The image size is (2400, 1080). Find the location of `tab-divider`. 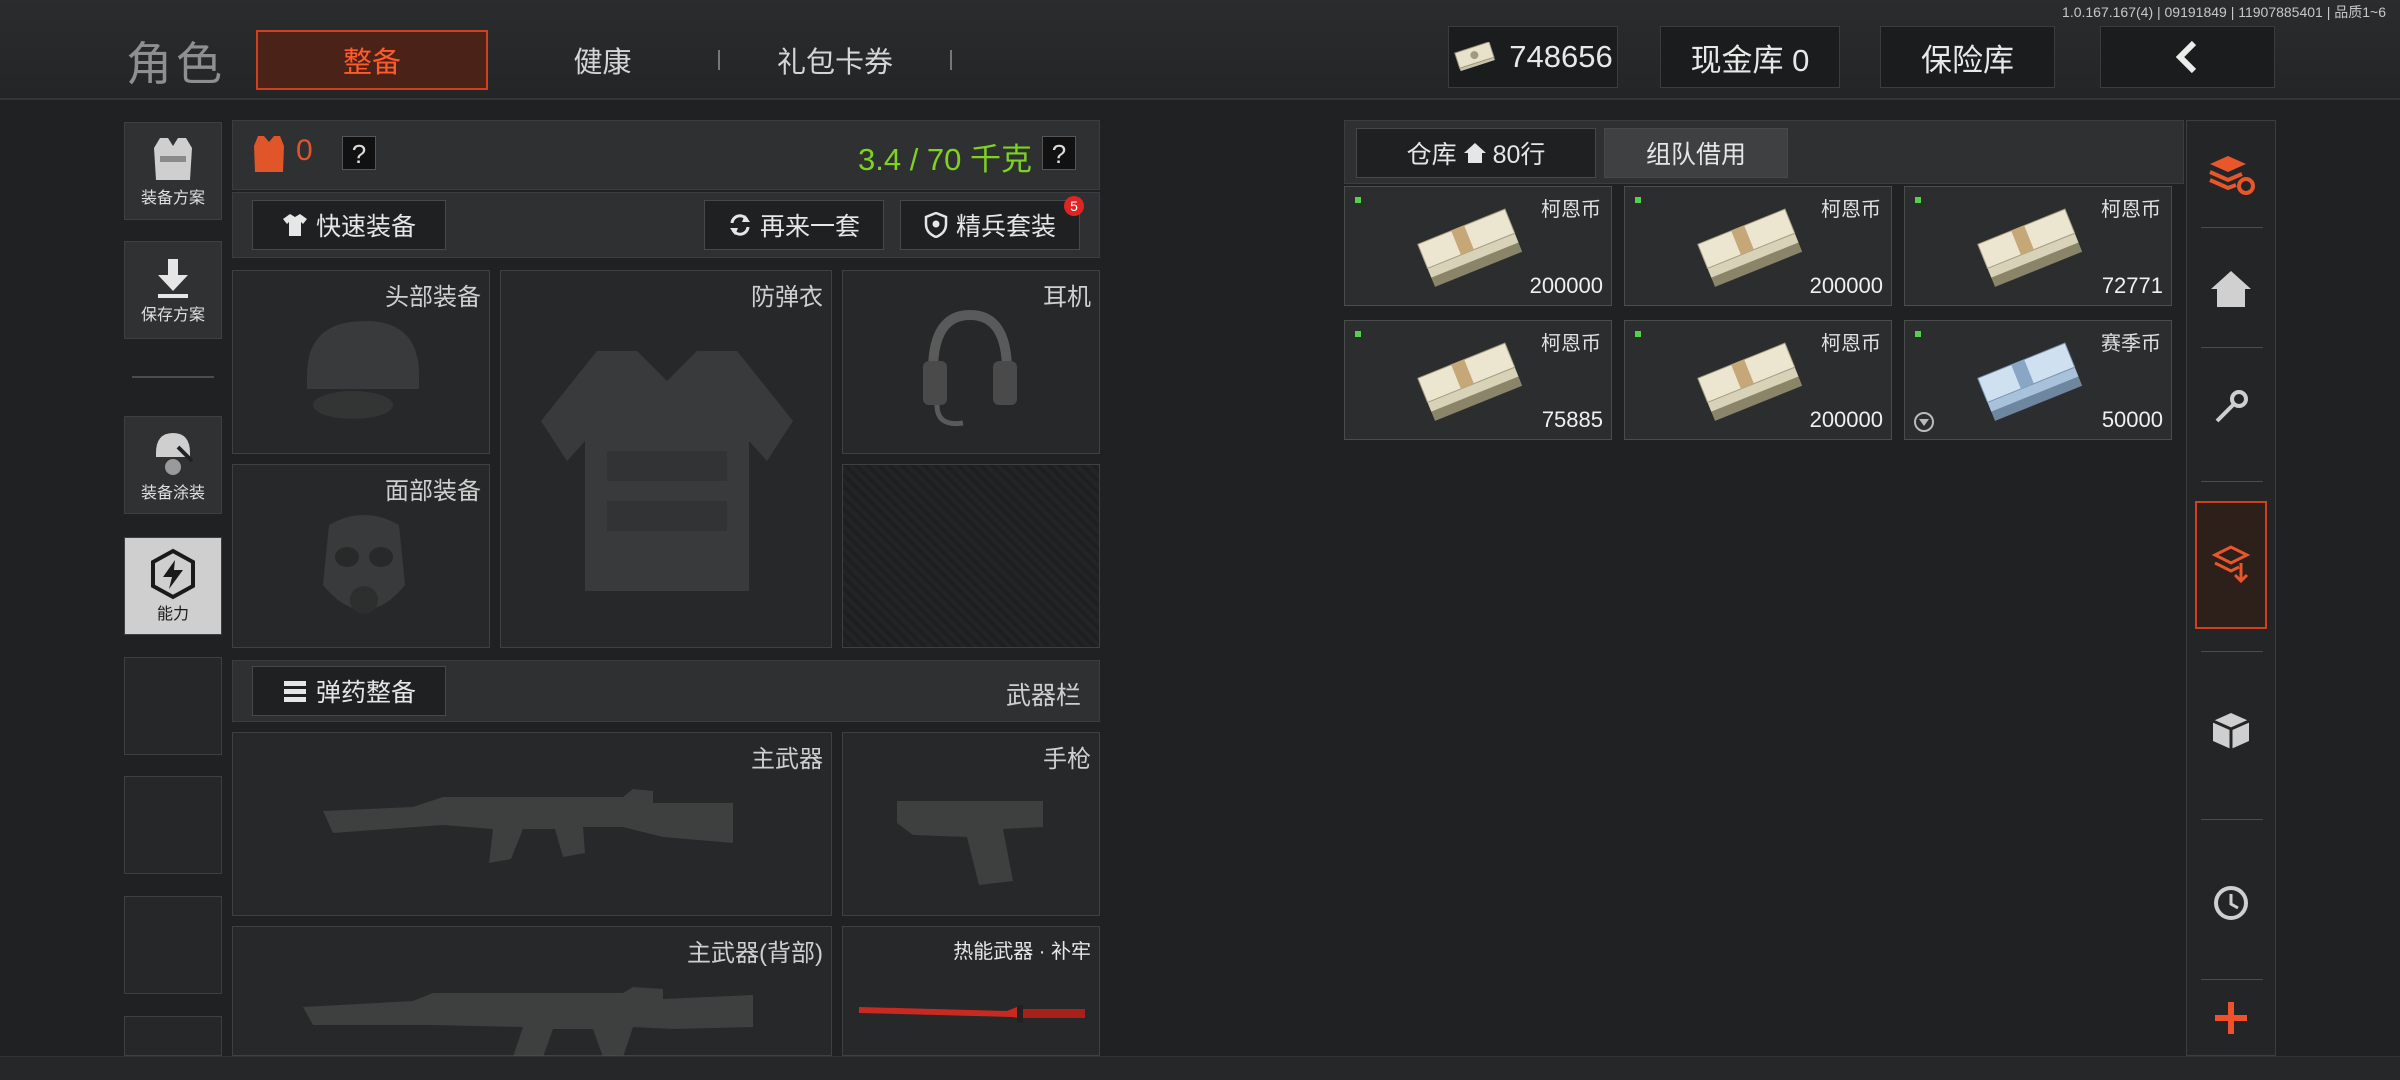

tab-divider is located at coordinates (951, 60).